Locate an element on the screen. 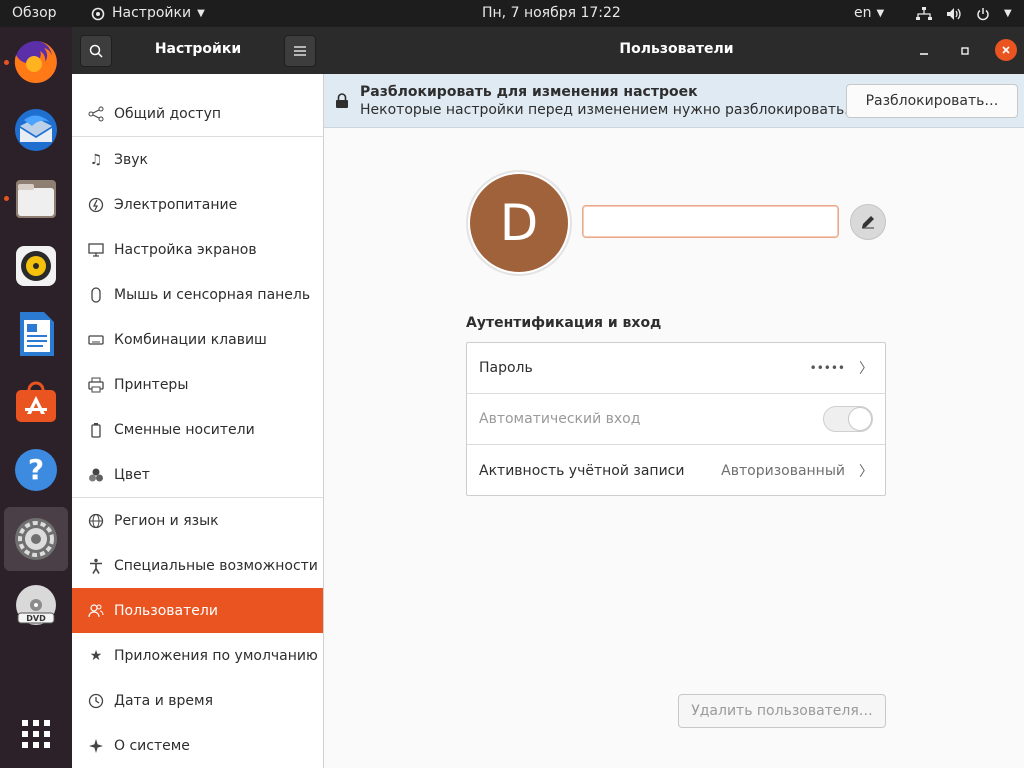  system-menu: ▼ is located at coordinates (964, 13).